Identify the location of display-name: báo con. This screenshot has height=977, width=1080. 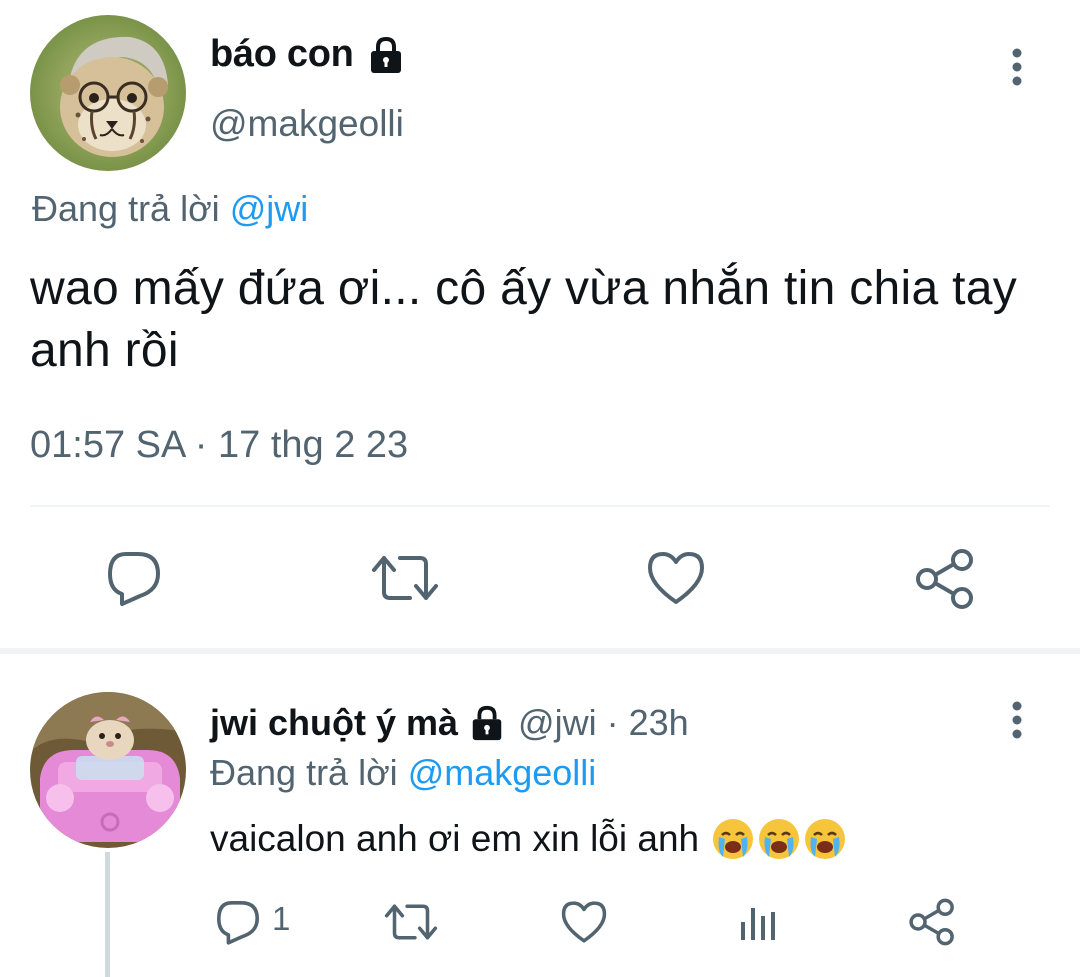
(282, 54).